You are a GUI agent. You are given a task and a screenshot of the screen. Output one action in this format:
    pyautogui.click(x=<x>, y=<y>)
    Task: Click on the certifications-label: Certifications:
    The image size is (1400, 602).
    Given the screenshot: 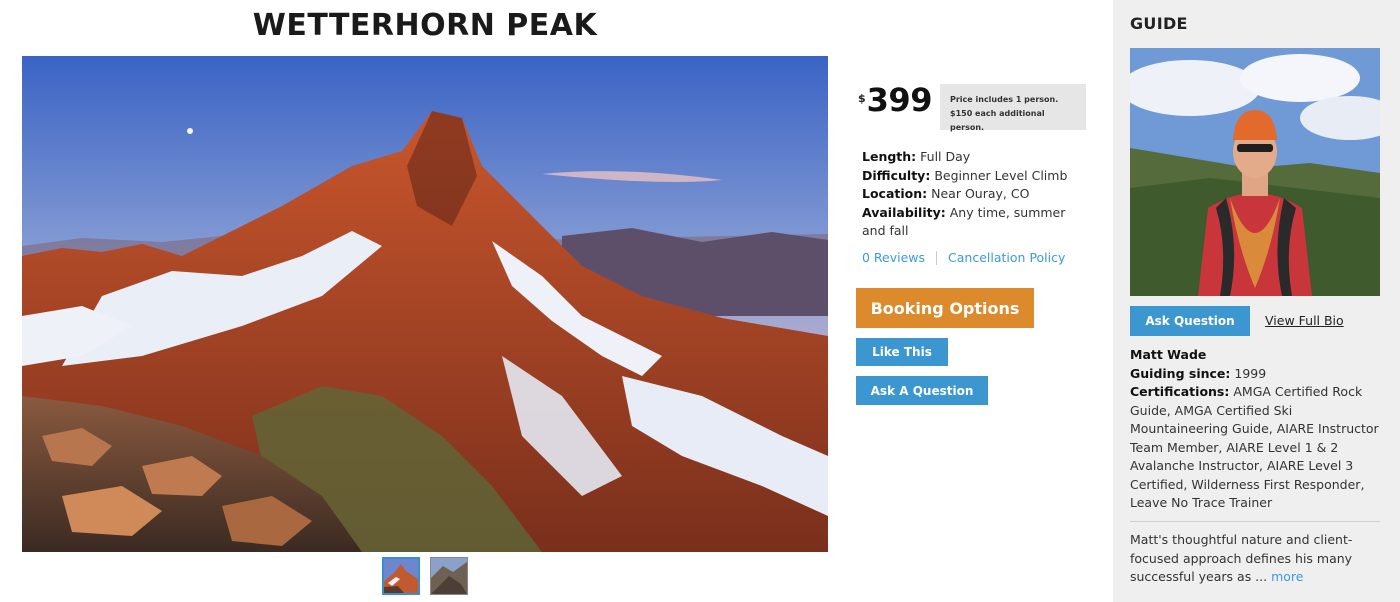 What is the action you would take?
    pyautogui.click(x=1180, y=391)
    